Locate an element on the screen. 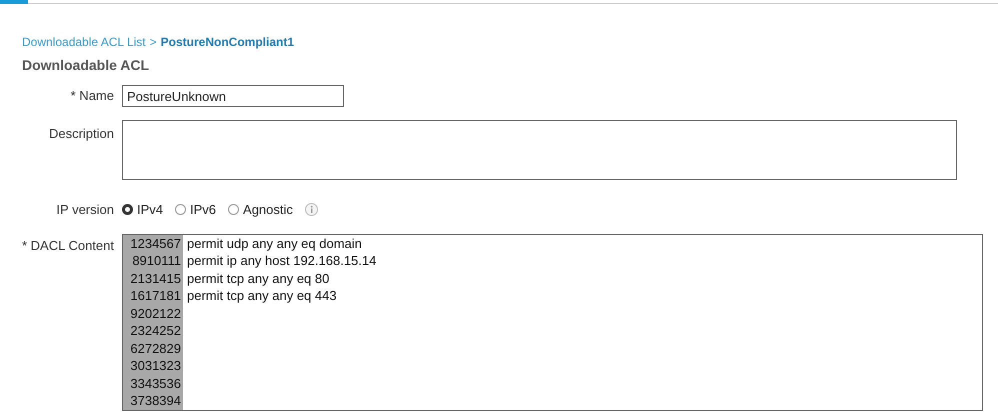 Image resolution: width=998 pixels, height=417 pixels. line-number: 3343536 is located at coordinates (155, 383).